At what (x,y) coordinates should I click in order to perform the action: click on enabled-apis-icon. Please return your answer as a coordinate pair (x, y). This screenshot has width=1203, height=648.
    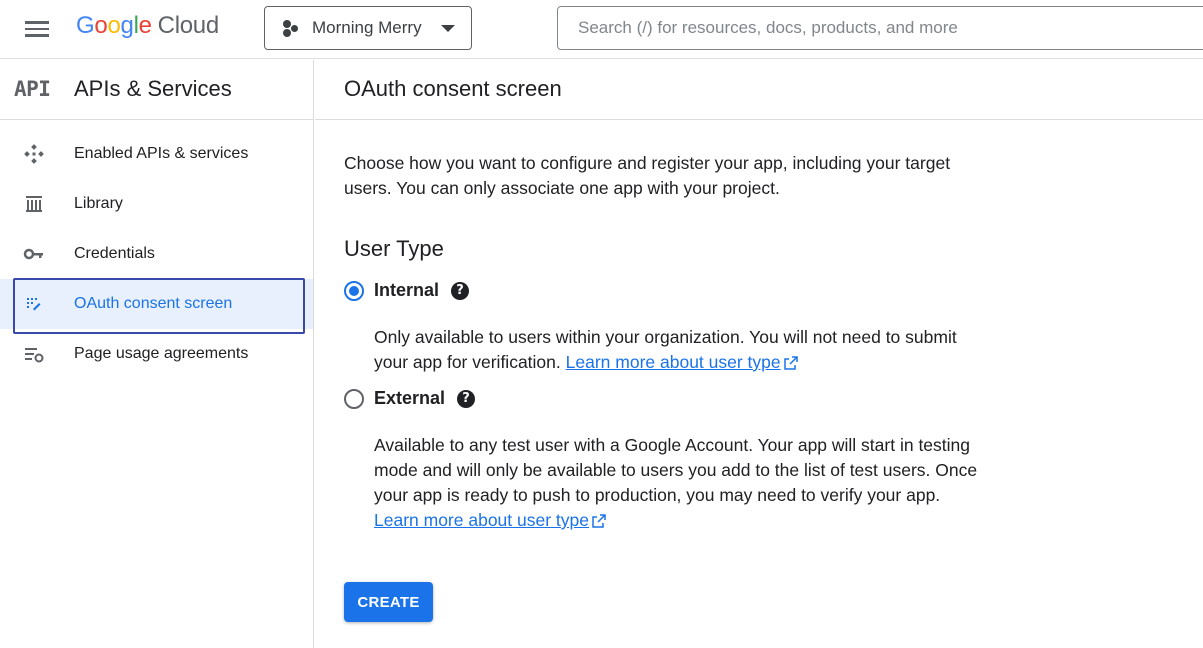
    Looking at the image, I should click on (34, 154).